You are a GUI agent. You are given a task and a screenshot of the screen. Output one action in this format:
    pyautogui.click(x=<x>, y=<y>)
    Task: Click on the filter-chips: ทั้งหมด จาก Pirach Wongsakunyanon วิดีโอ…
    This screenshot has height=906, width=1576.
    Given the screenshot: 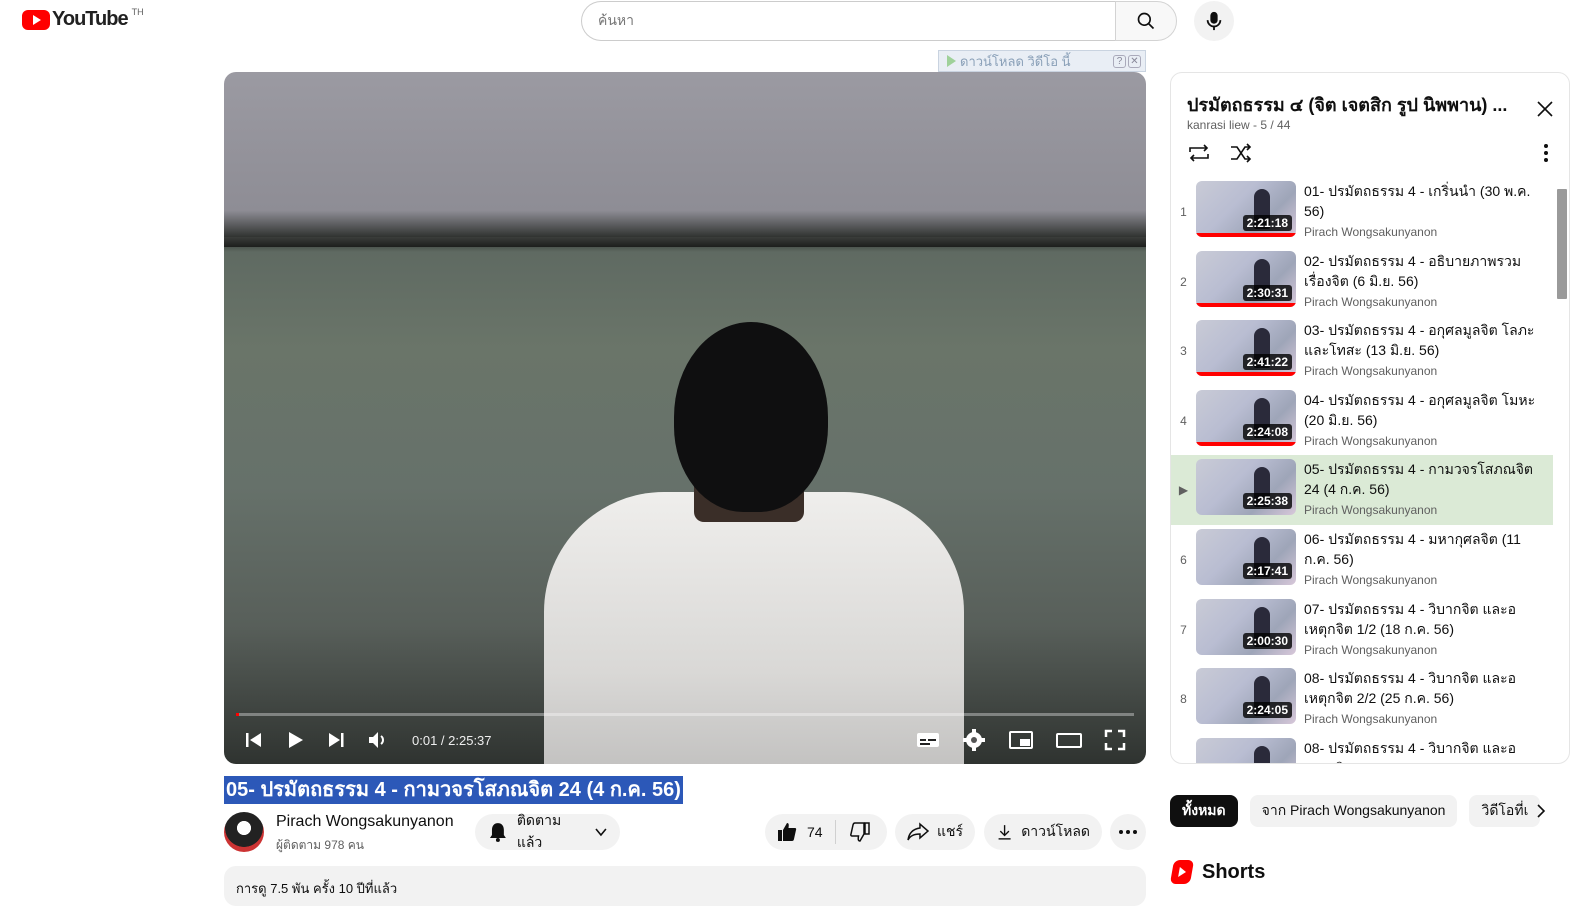 What is the action you would take?
    pyautogui.click(x=1355, y=811)
    